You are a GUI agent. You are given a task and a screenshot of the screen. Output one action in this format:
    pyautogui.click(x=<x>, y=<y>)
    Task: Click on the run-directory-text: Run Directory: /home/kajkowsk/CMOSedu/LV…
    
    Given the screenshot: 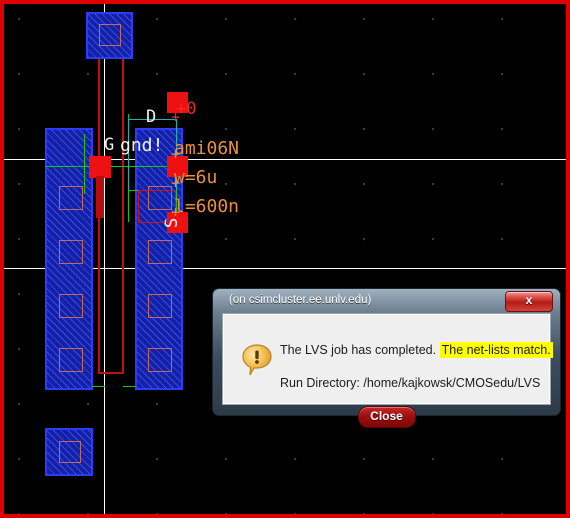 What is the action you would take?
    pyautogui.click(x=410, y=383)
    